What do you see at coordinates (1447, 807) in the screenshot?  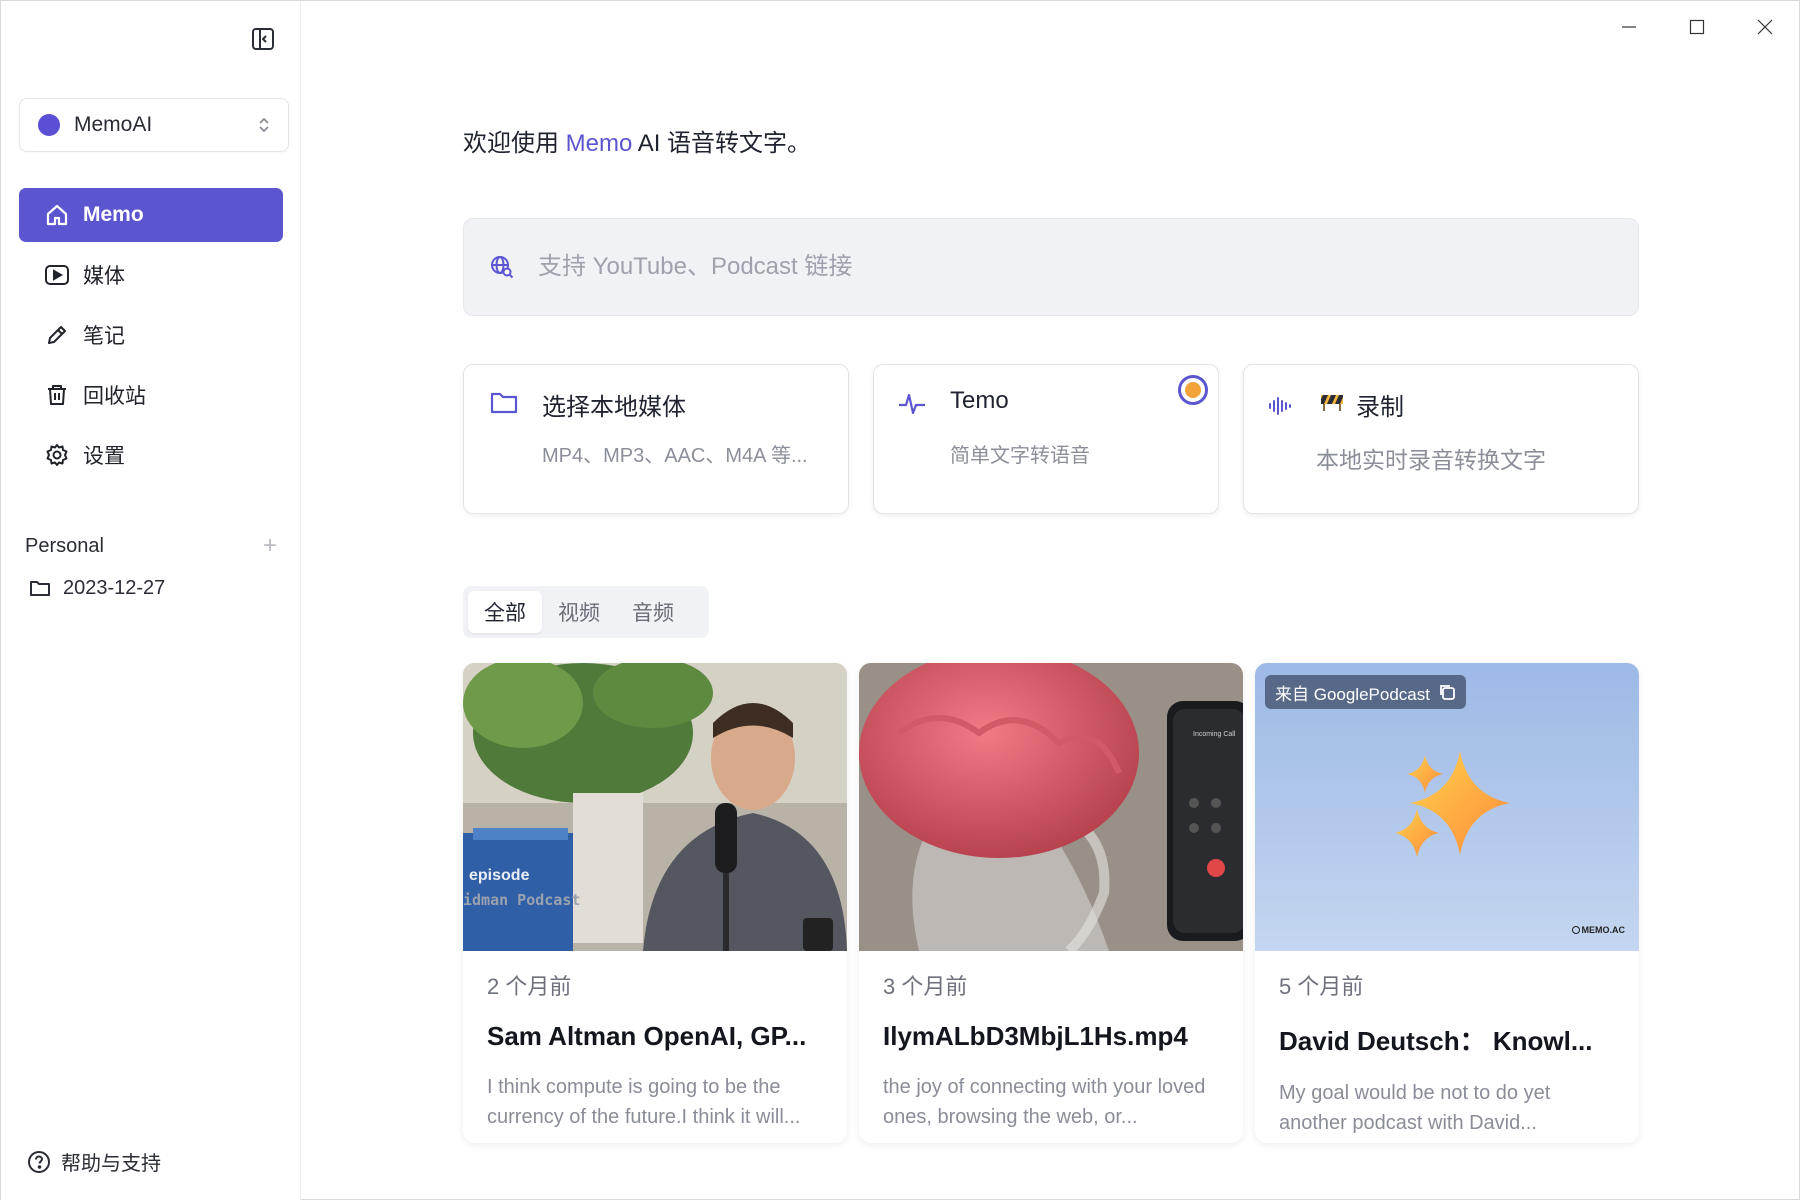 I see `media-thumbnail: 来自 GooglePodcast MEMO.AC` at bounding box center [1447, 807].